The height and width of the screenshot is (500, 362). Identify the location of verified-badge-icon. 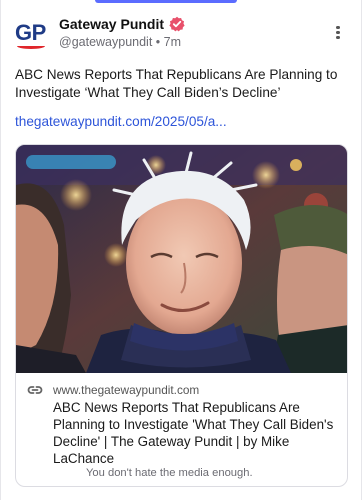
(177, 24).